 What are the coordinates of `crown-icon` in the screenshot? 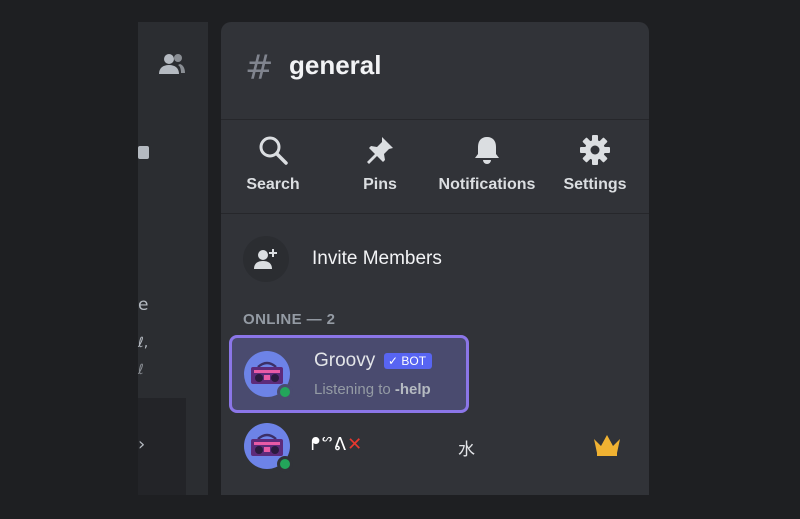 It's located at (607, 445).